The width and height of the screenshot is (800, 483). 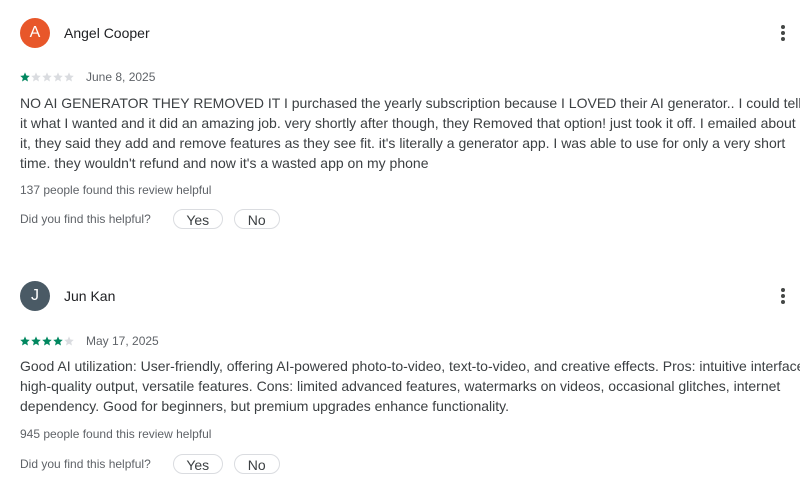 I want to click on rating-row: June 8, 2025, so click(x=87, y=77).